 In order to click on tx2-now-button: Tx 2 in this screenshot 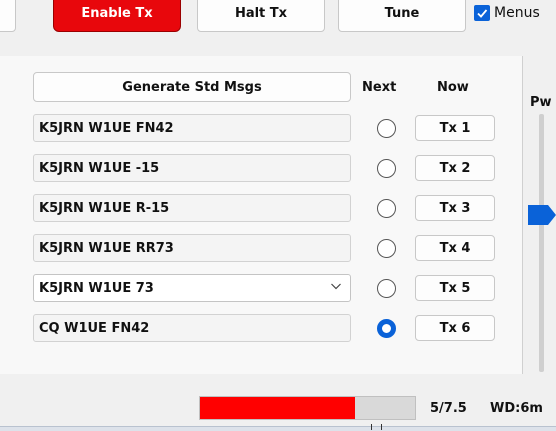, I will do `click(455, 168)`.